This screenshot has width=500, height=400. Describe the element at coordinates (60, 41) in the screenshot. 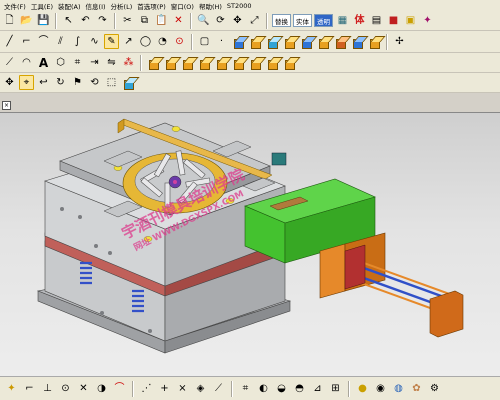

I see `offset-icon: ⫽` at that location.